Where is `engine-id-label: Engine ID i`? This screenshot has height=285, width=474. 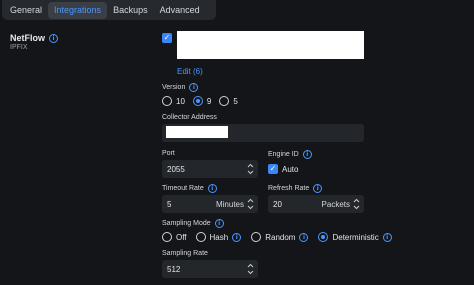 engine-id-label: Engine ID i is located at coordinates (290, 154).